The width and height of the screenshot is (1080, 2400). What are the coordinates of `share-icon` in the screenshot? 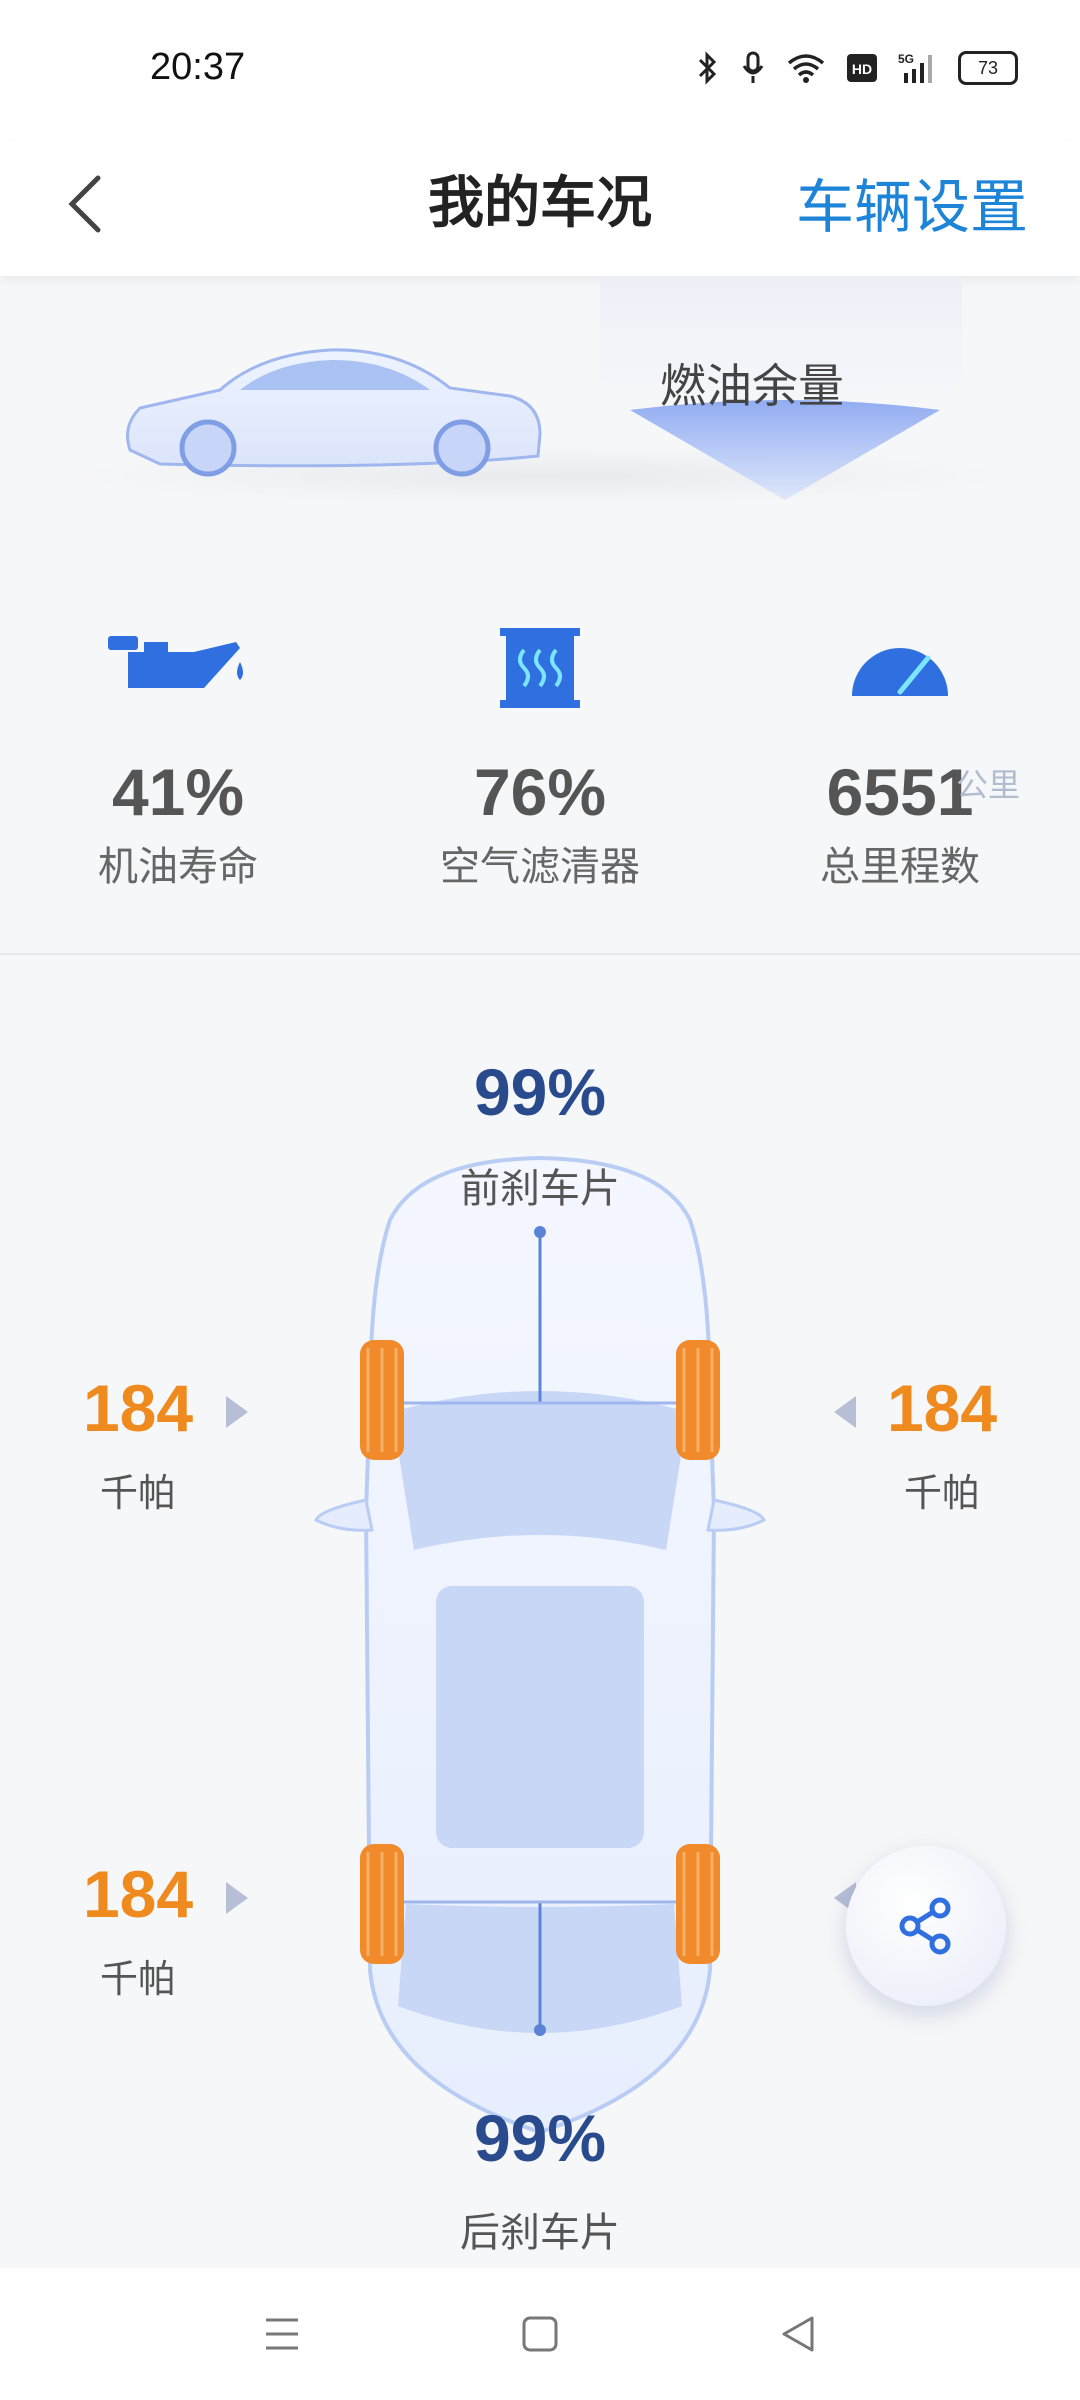 It's located at (925, 1926).